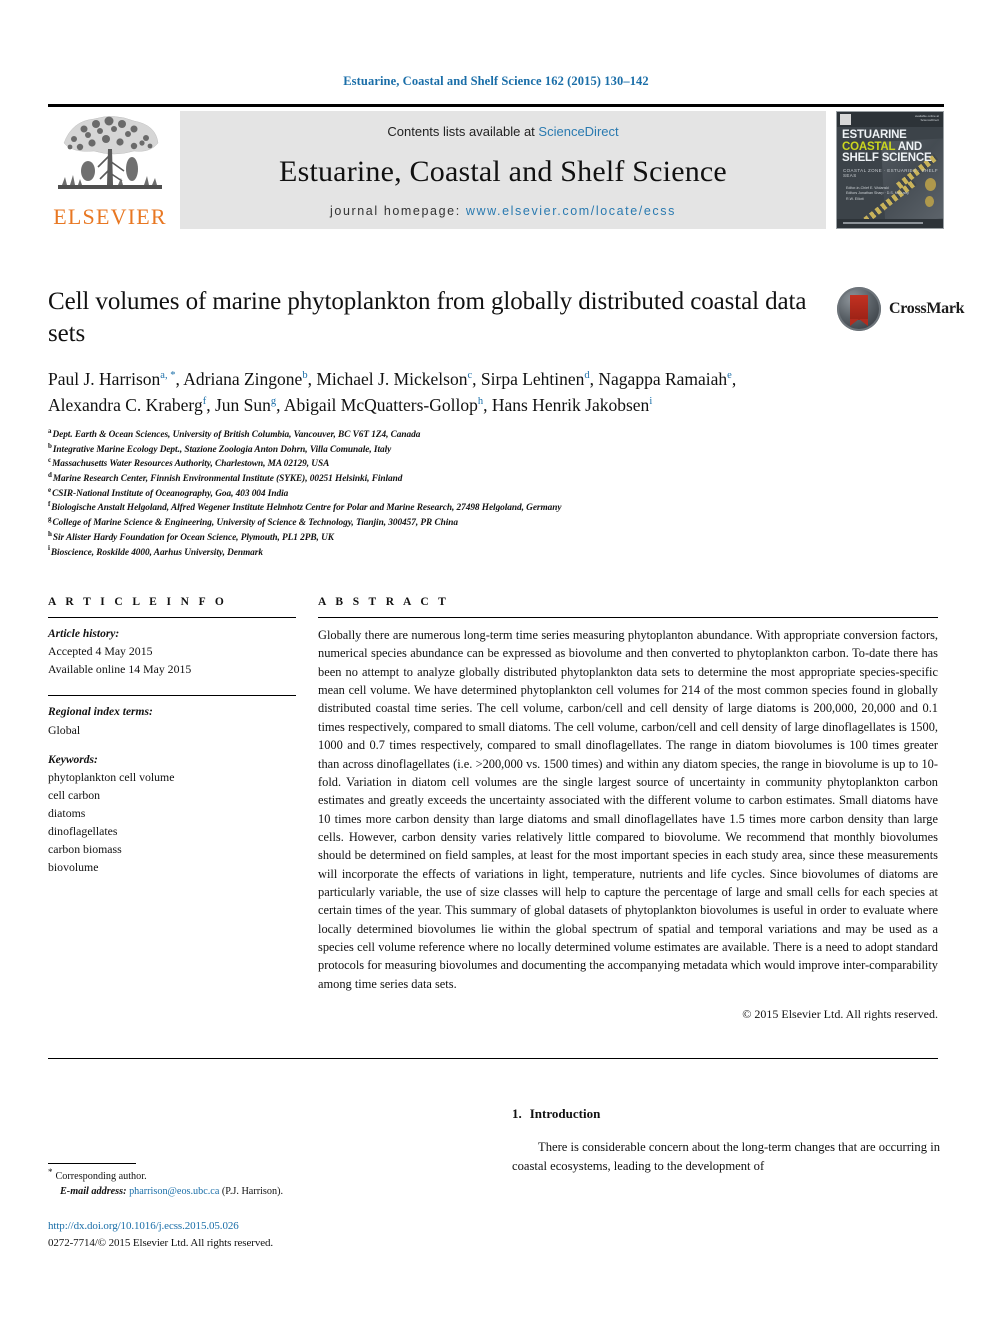 Image resolution: width=992 pixels, height=1323 pixels. I want to click on author-name: Adriana Zingone, so click(243, 379).